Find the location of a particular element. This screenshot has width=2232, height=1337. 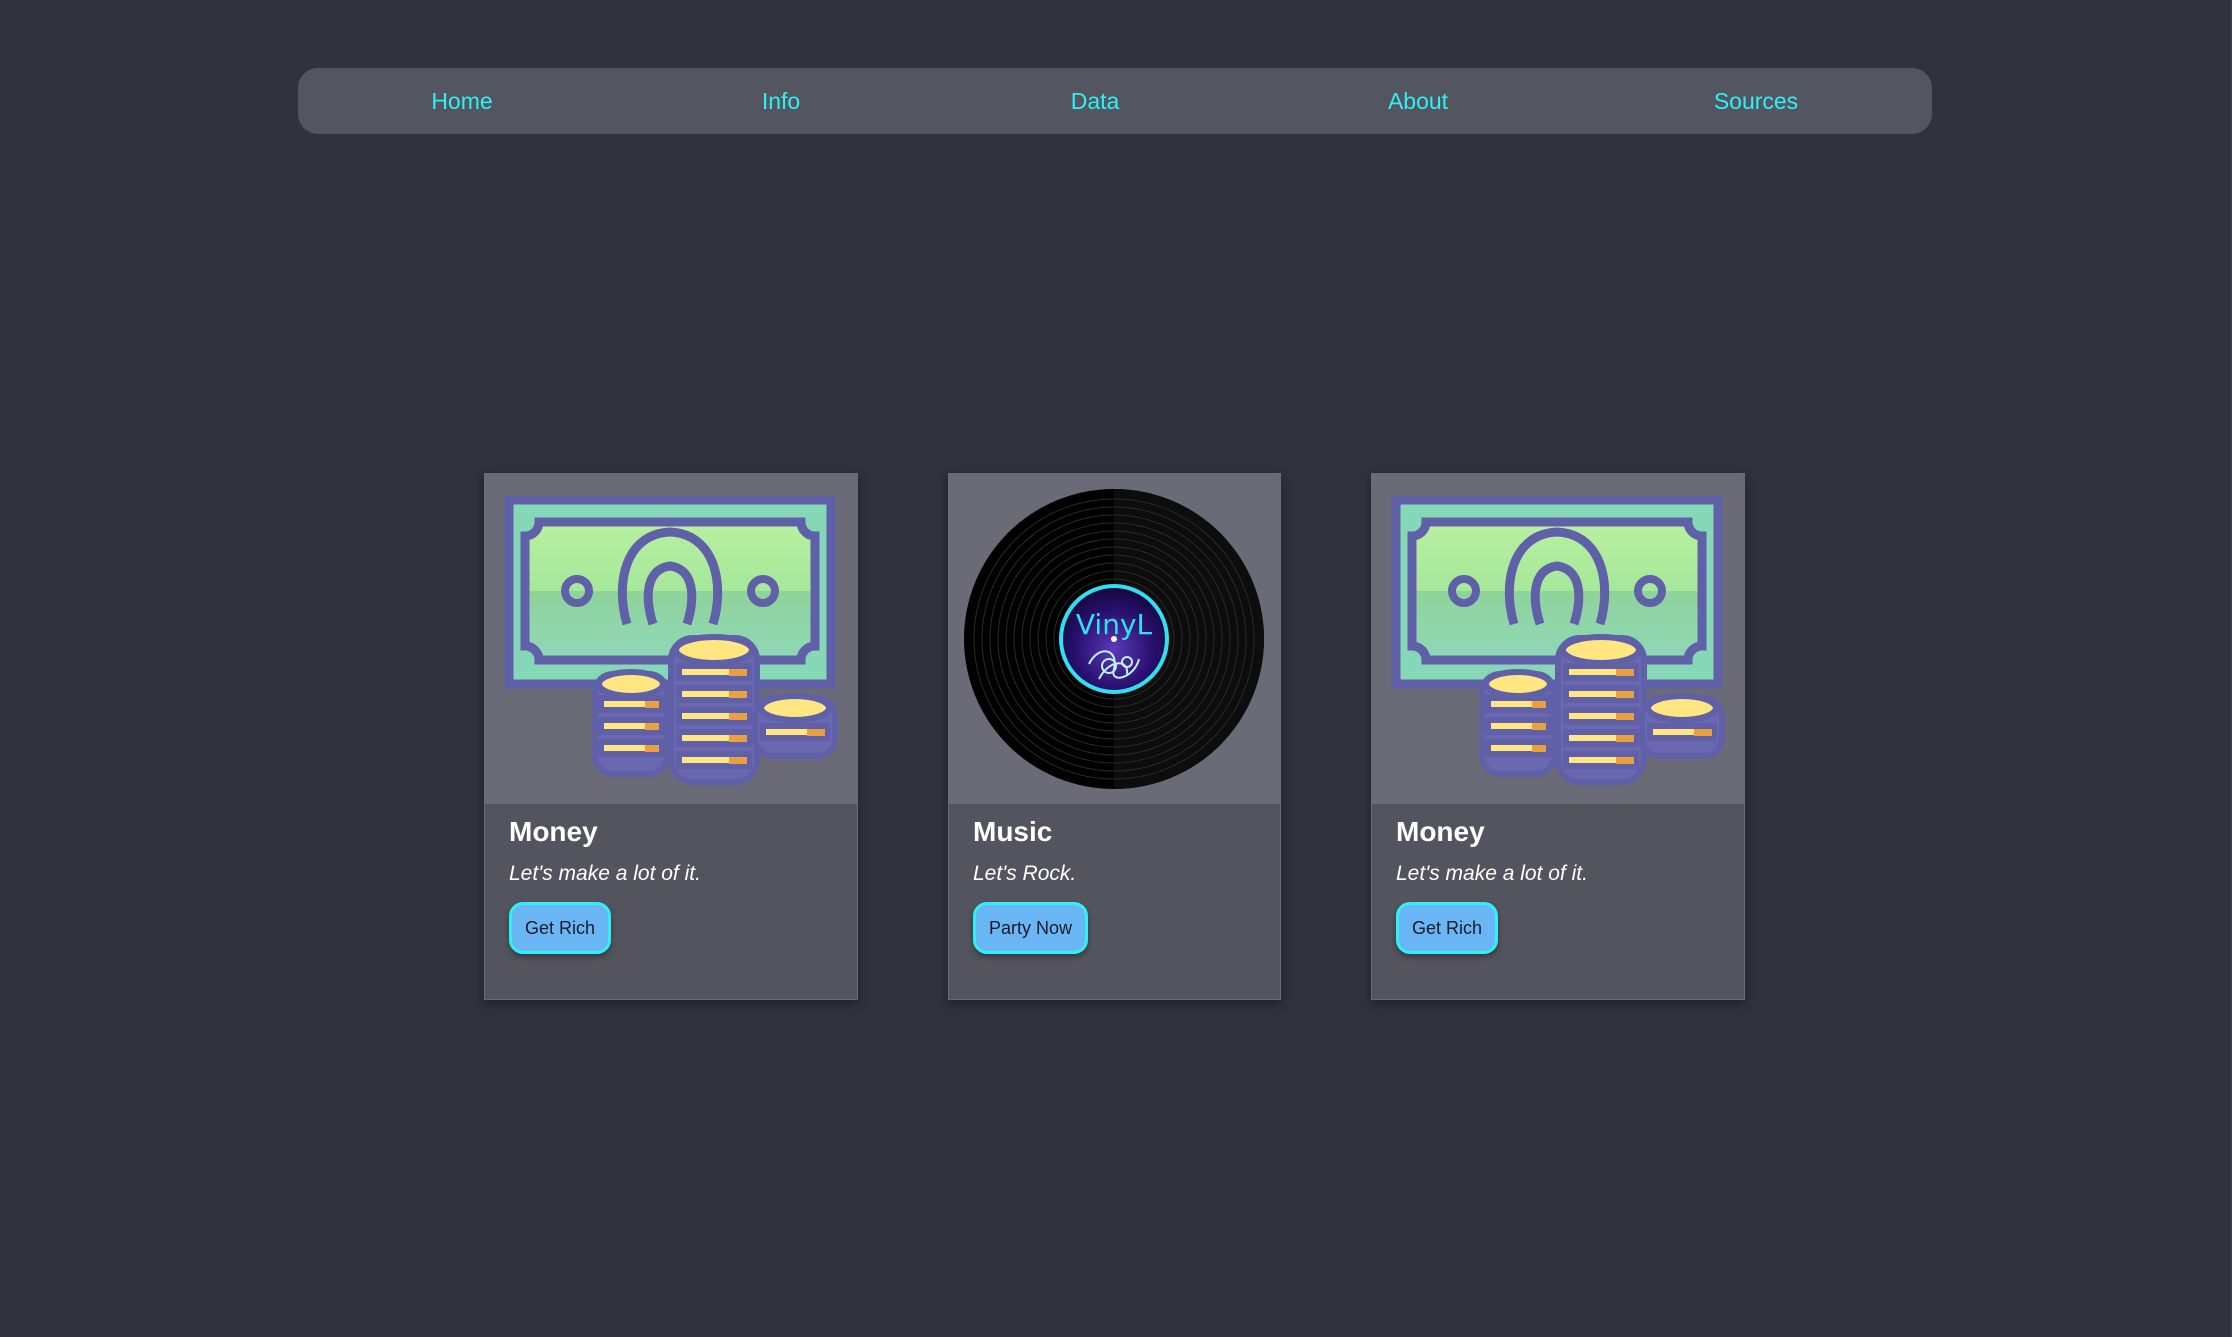

card-money-1: Money Let's make a lot of it. Get Rich is located at coordinates (671, 736).